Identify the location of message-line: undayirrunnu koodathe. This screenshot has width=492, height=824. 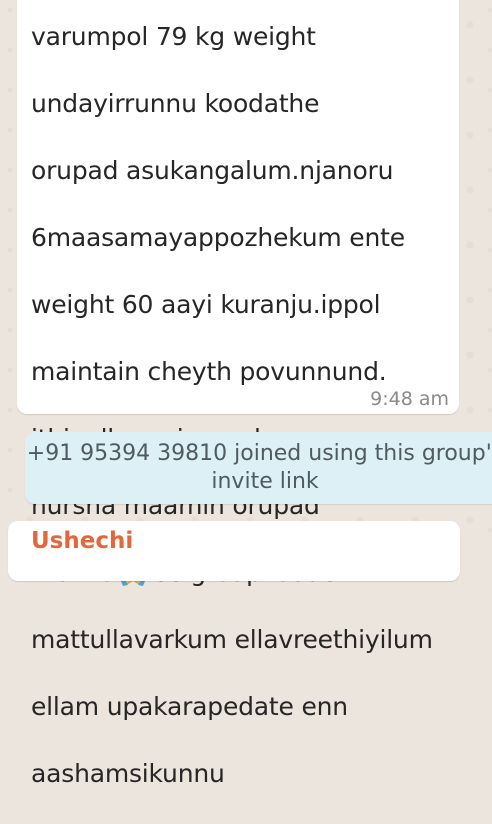
(175, 103).